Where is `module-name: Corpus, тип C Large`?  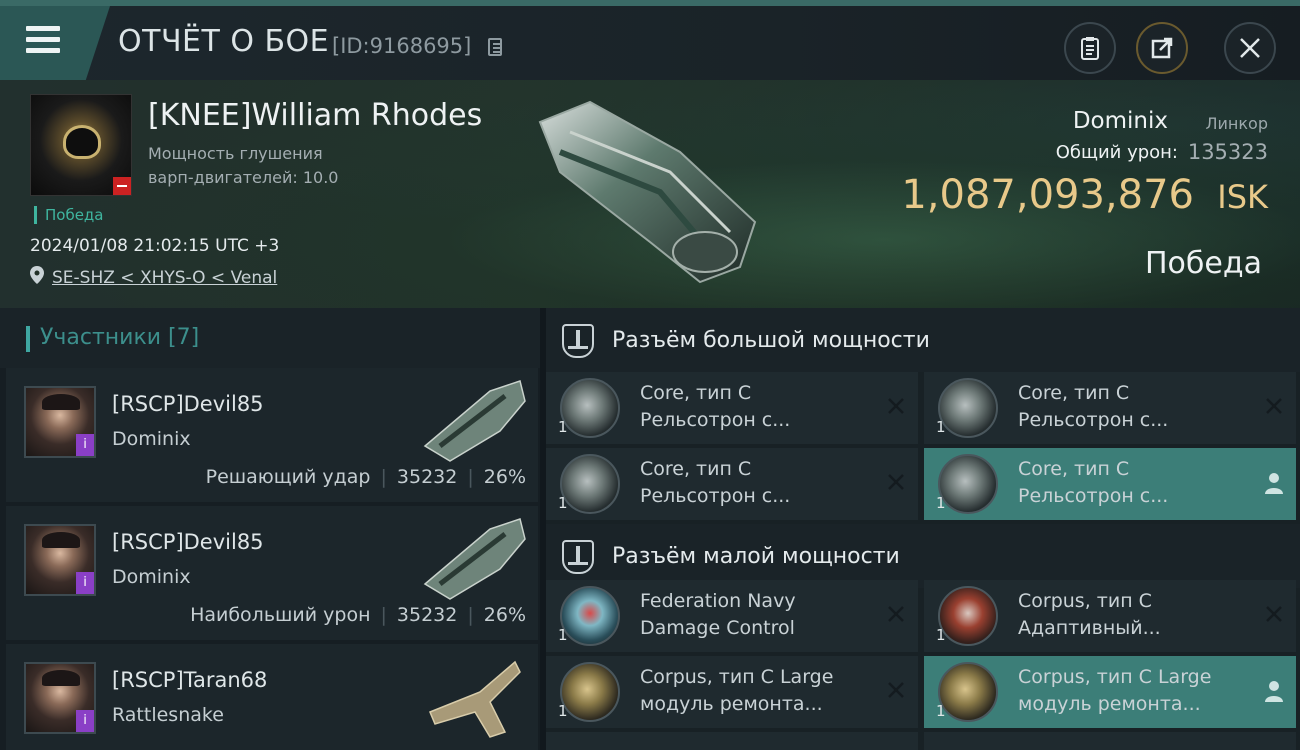 module-name: Corpus, тип C Large is located at coordinates (737, 677).